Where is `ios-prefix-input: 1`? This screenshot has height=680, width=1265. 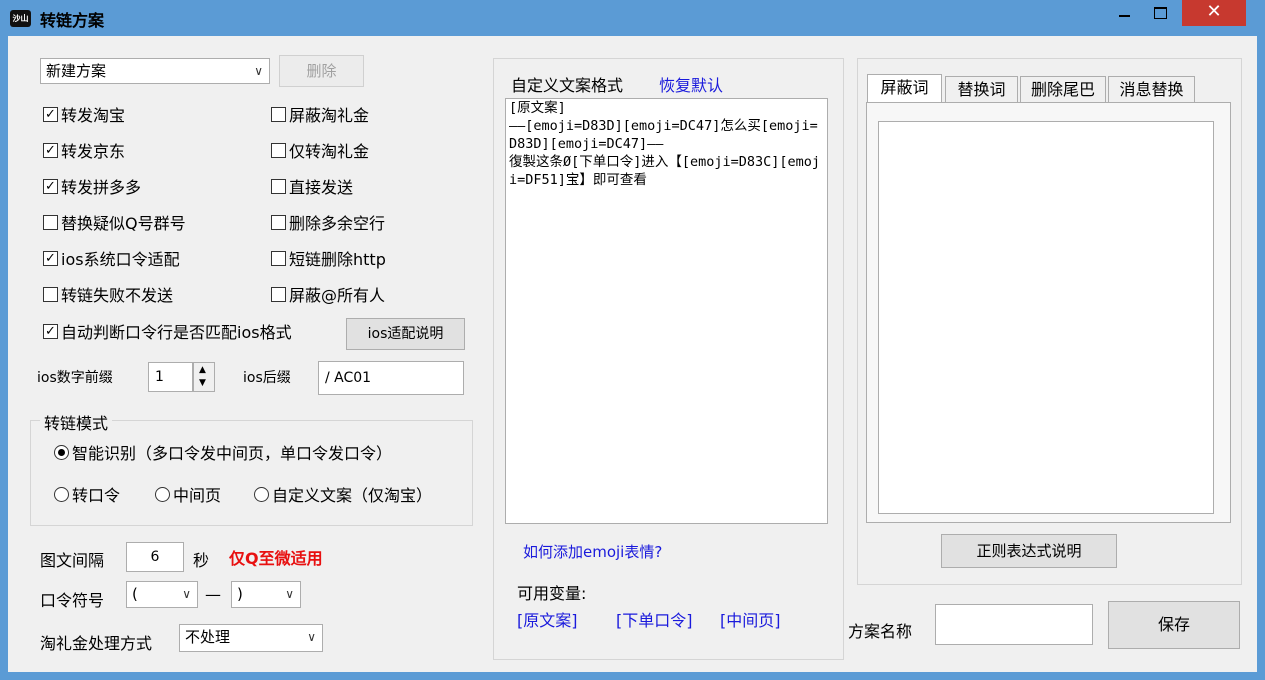
ios-prefix-input: 1 is located at coordinates (170, 377).